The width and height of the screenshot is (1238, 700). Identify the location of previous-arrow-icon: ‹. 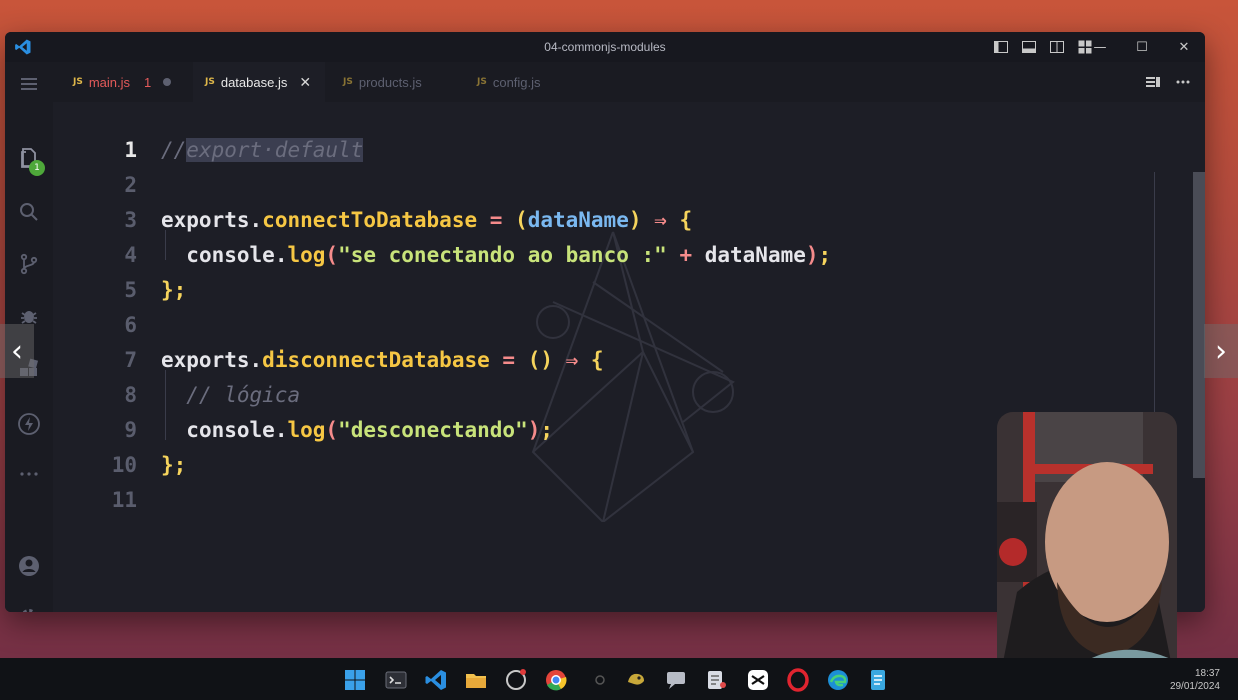
(17, 351).